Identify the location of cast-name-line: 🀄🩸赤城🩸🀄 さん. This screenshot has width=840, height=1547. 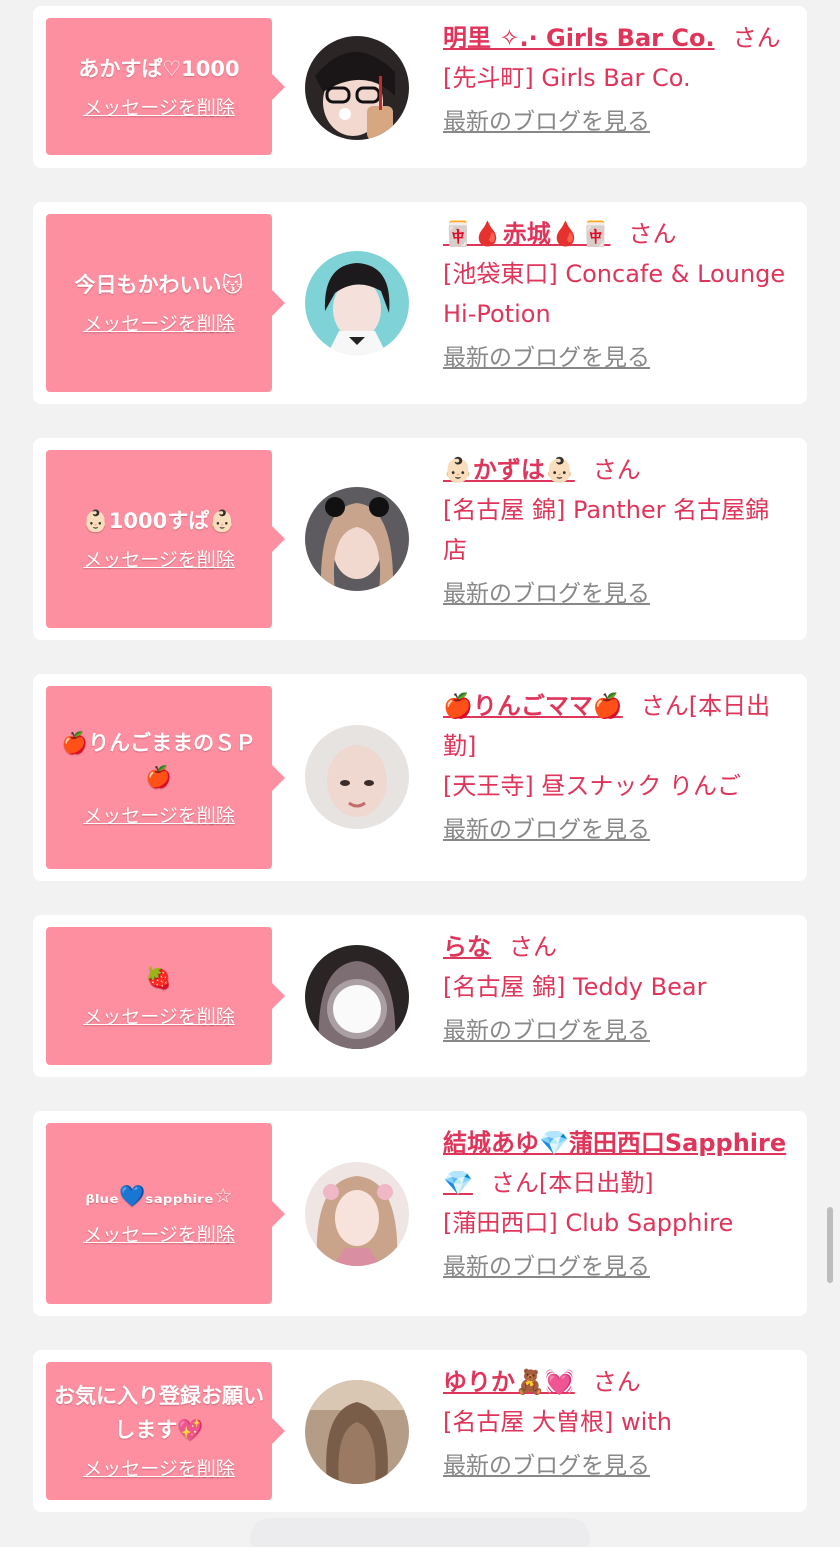
(618, 234).